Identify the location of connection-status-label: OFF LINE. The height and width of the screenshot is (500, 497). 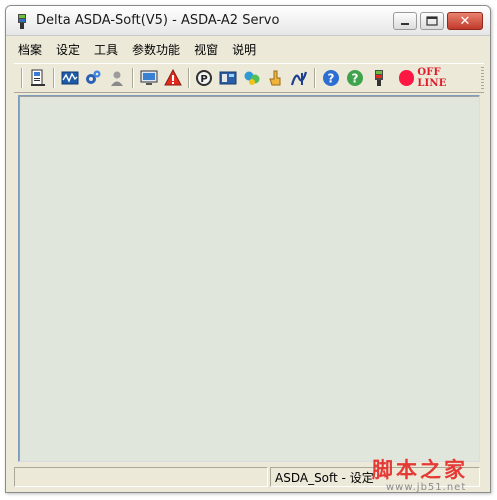
(432, 78).